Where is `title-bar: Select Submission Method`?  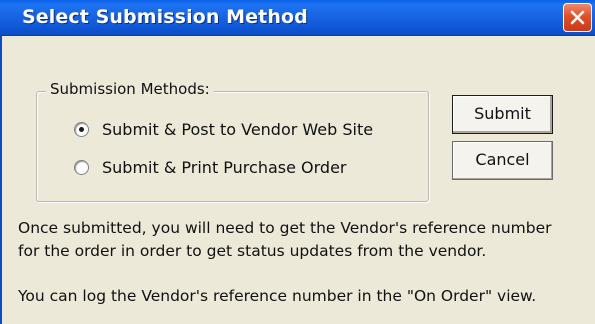 title-bar: Select Submission Method is located at coordinates (297, 18).